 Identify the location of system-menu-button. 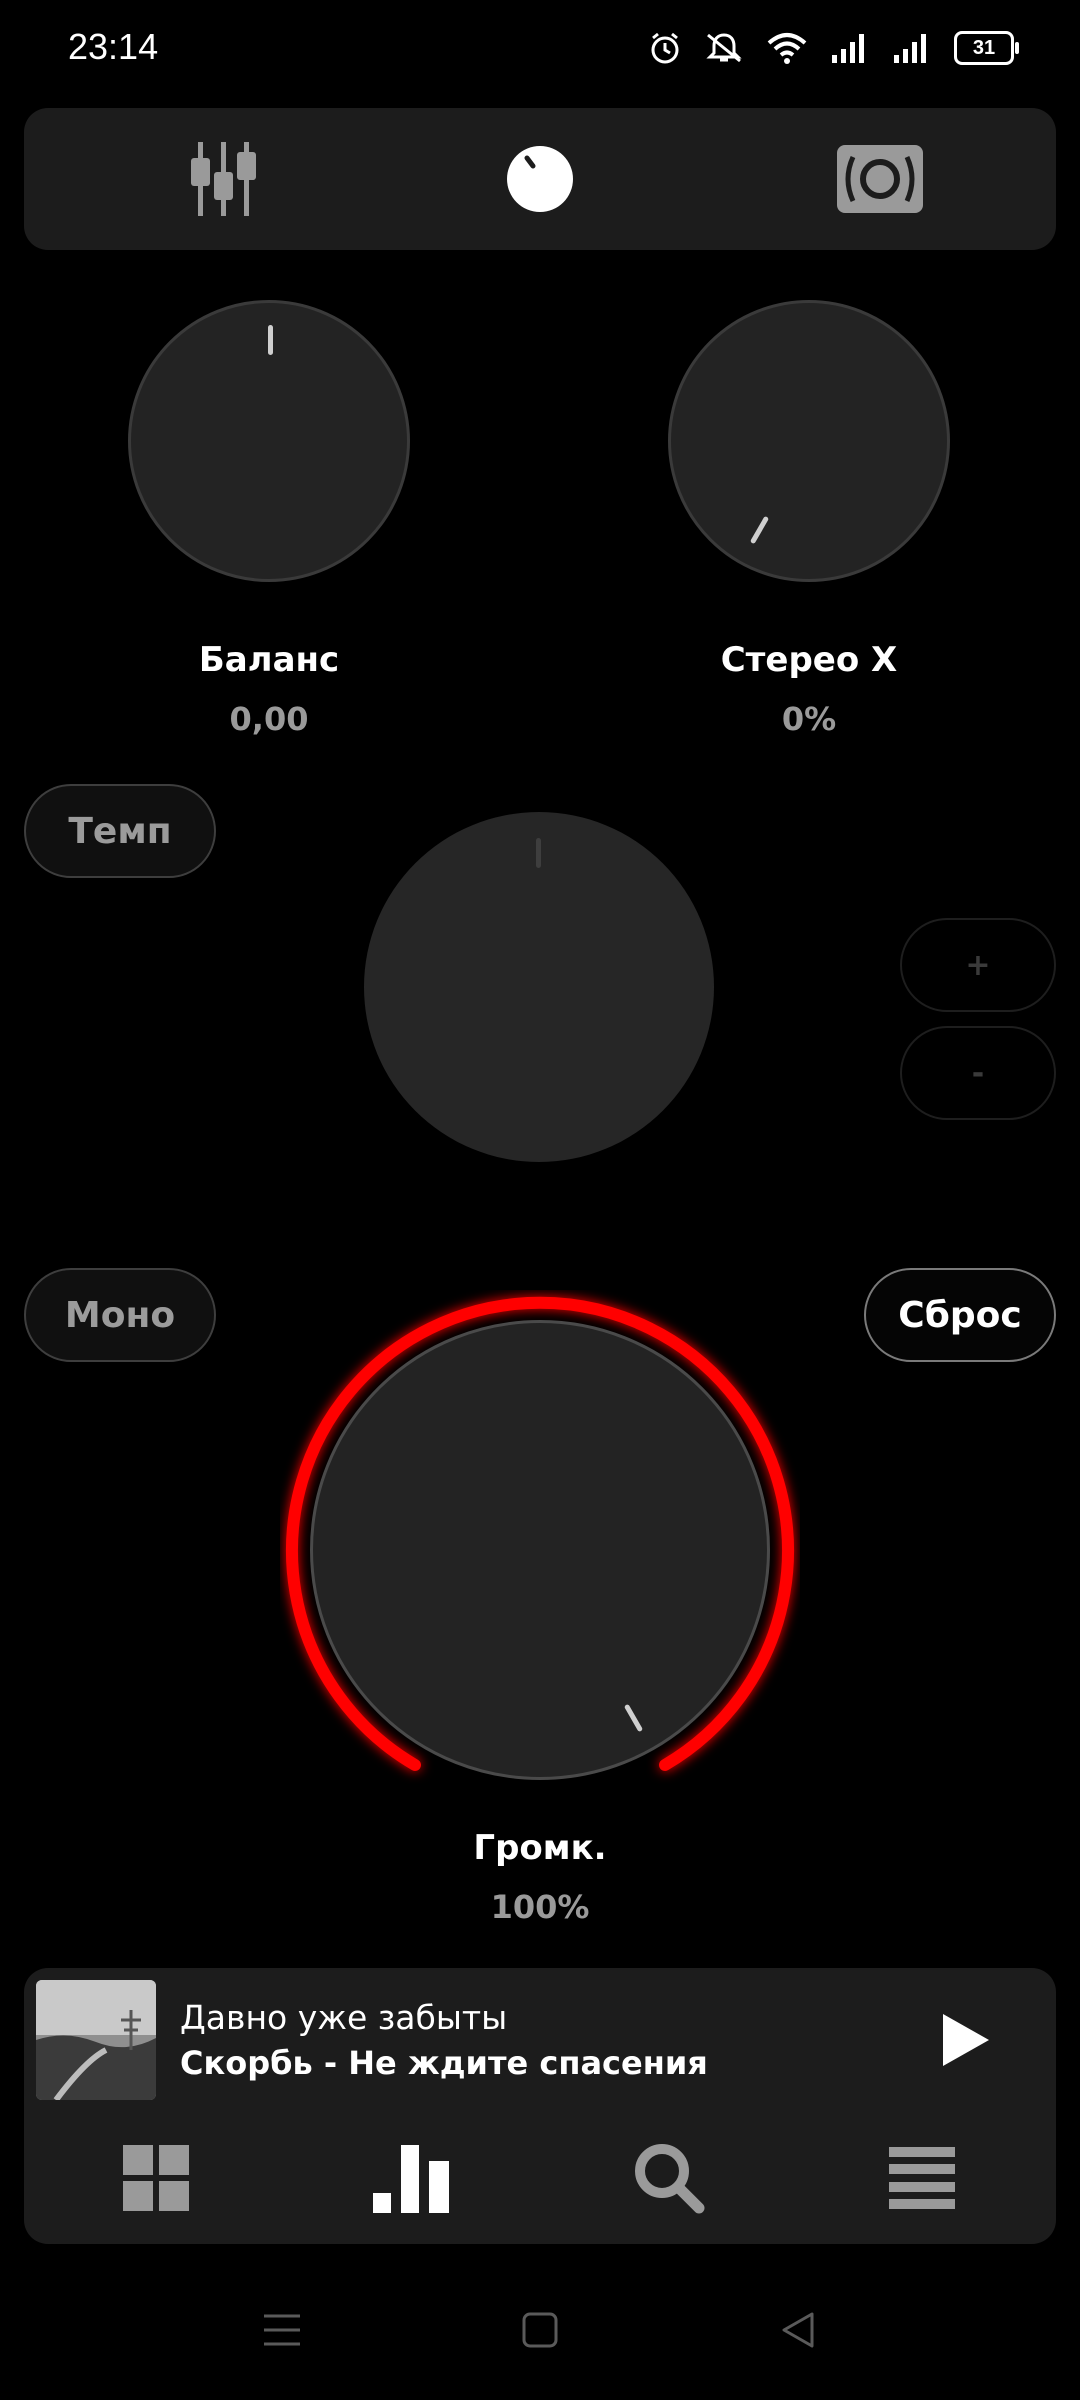
(282, 2330).